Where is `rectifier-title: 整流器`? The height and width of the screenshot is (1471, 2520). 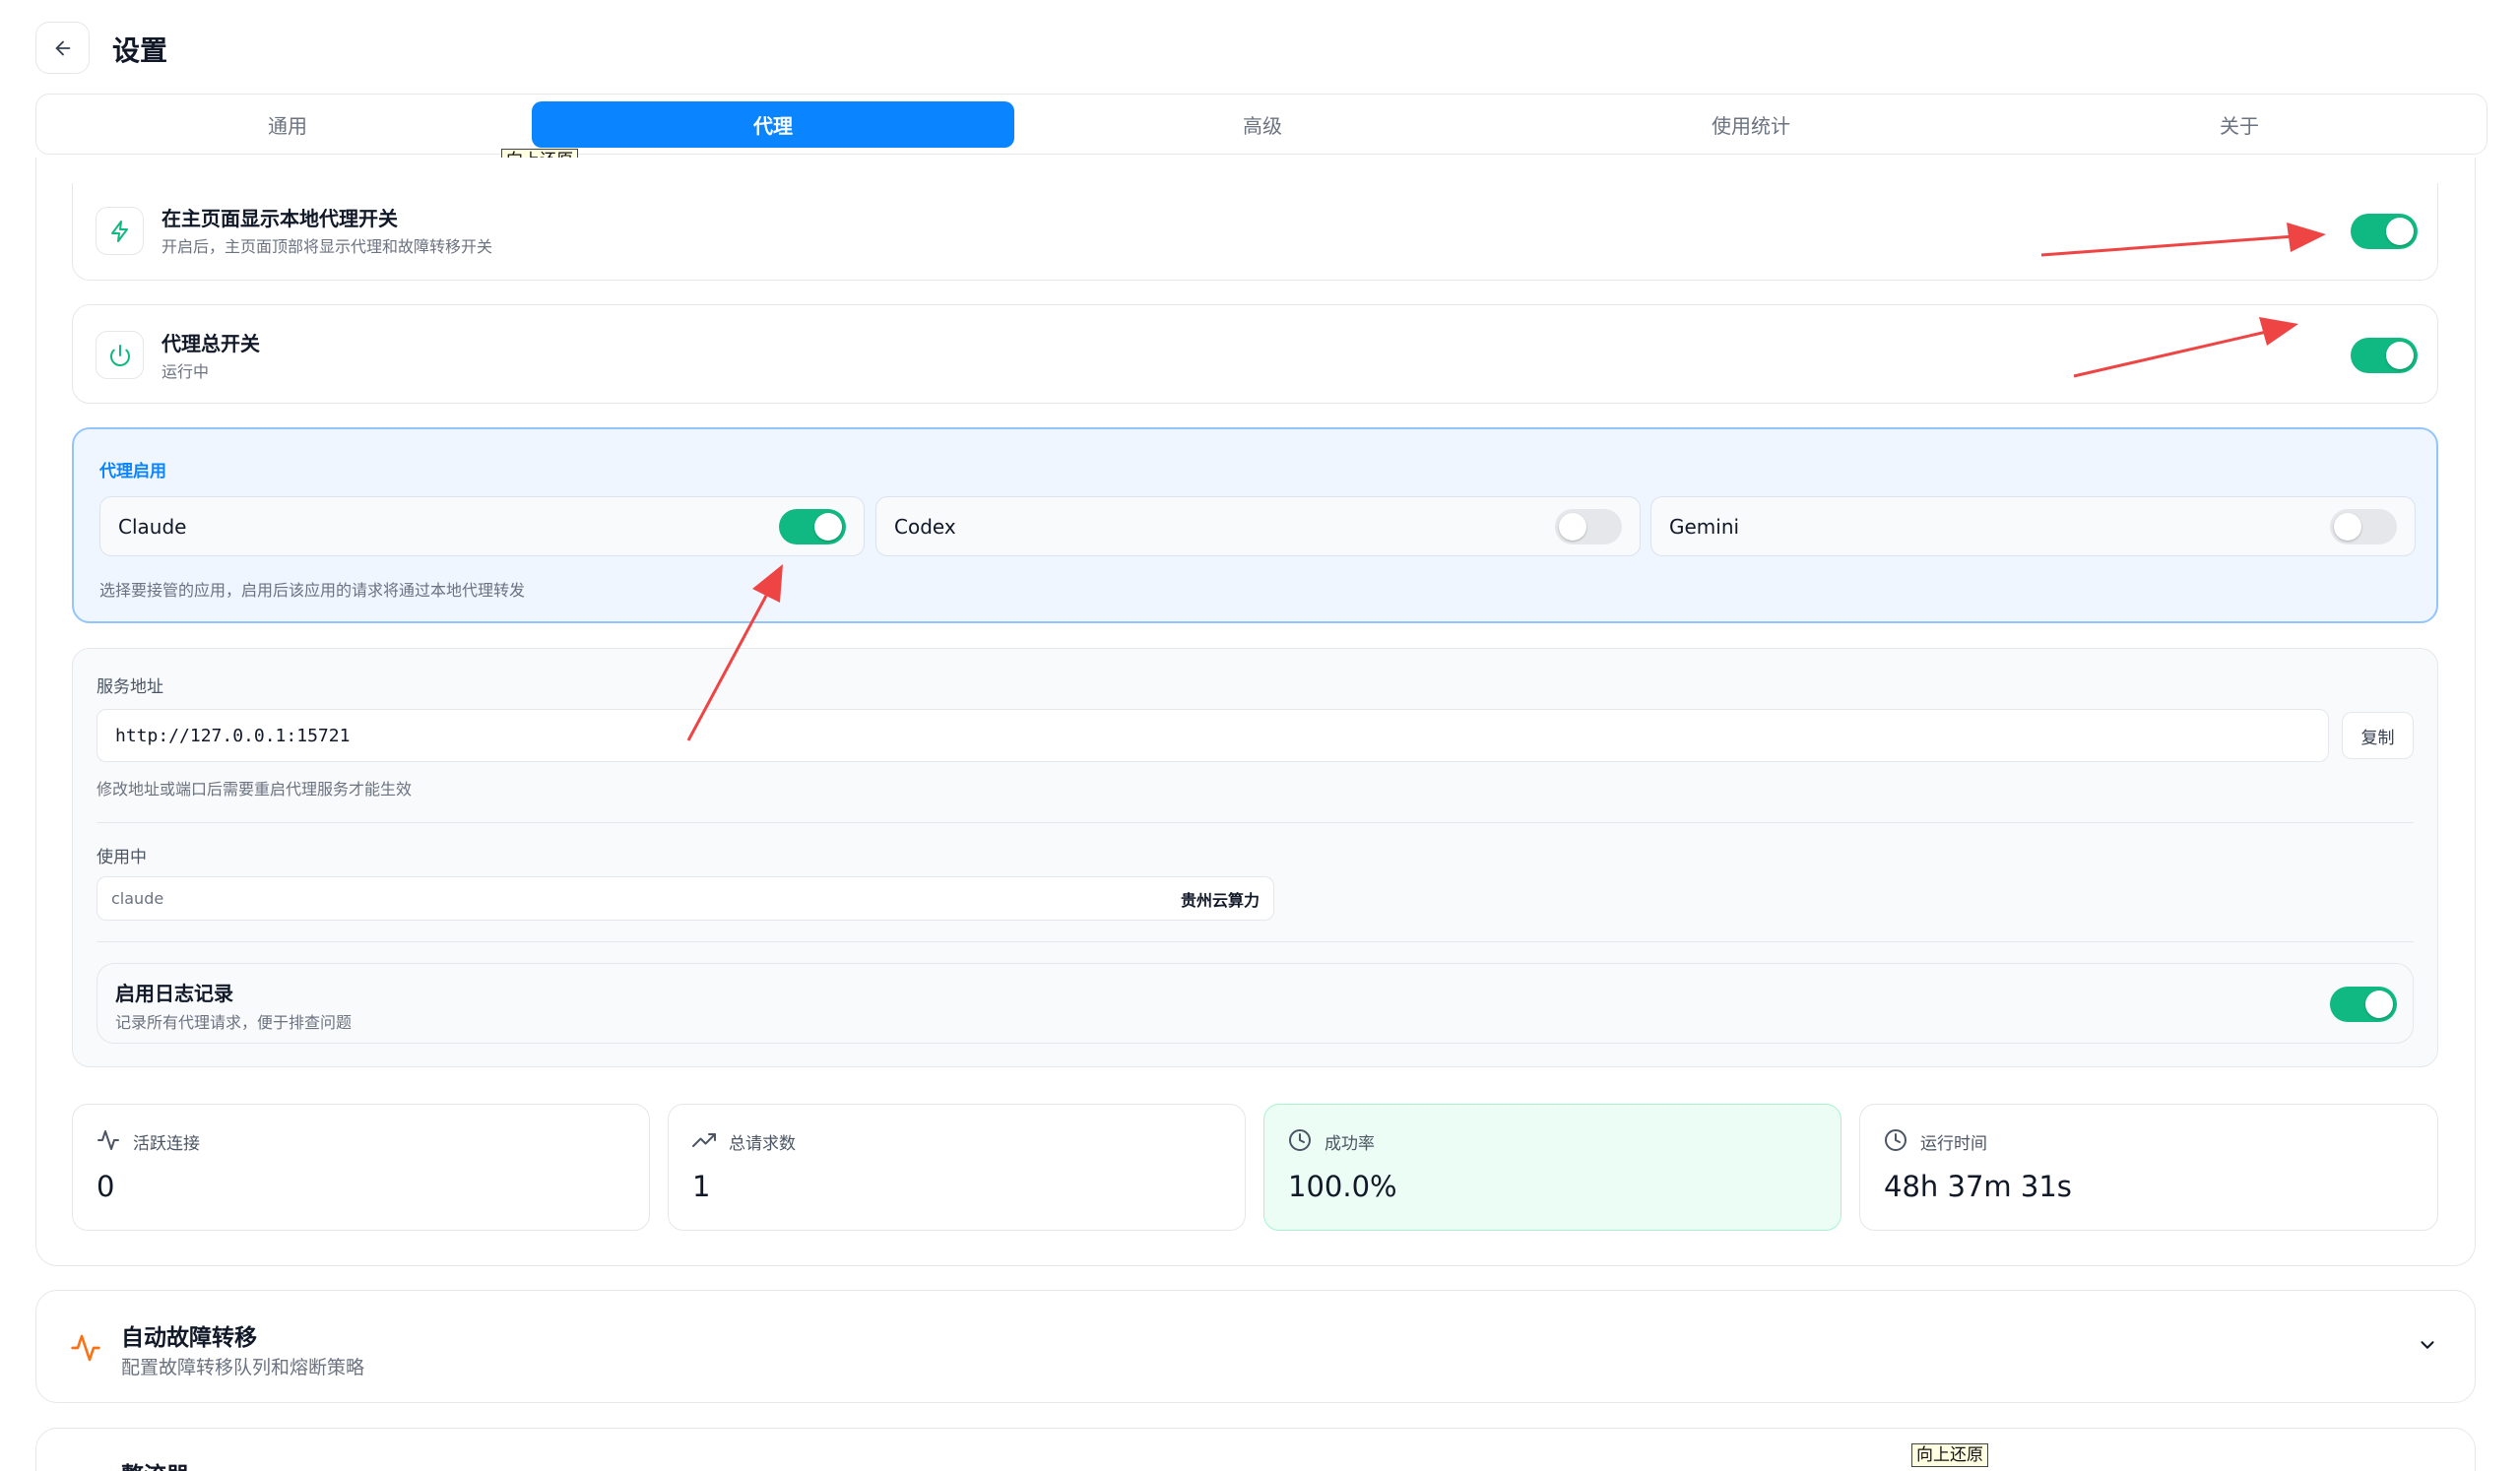
rectifier-title: 整流器 is located at coordinates (155, 1463).